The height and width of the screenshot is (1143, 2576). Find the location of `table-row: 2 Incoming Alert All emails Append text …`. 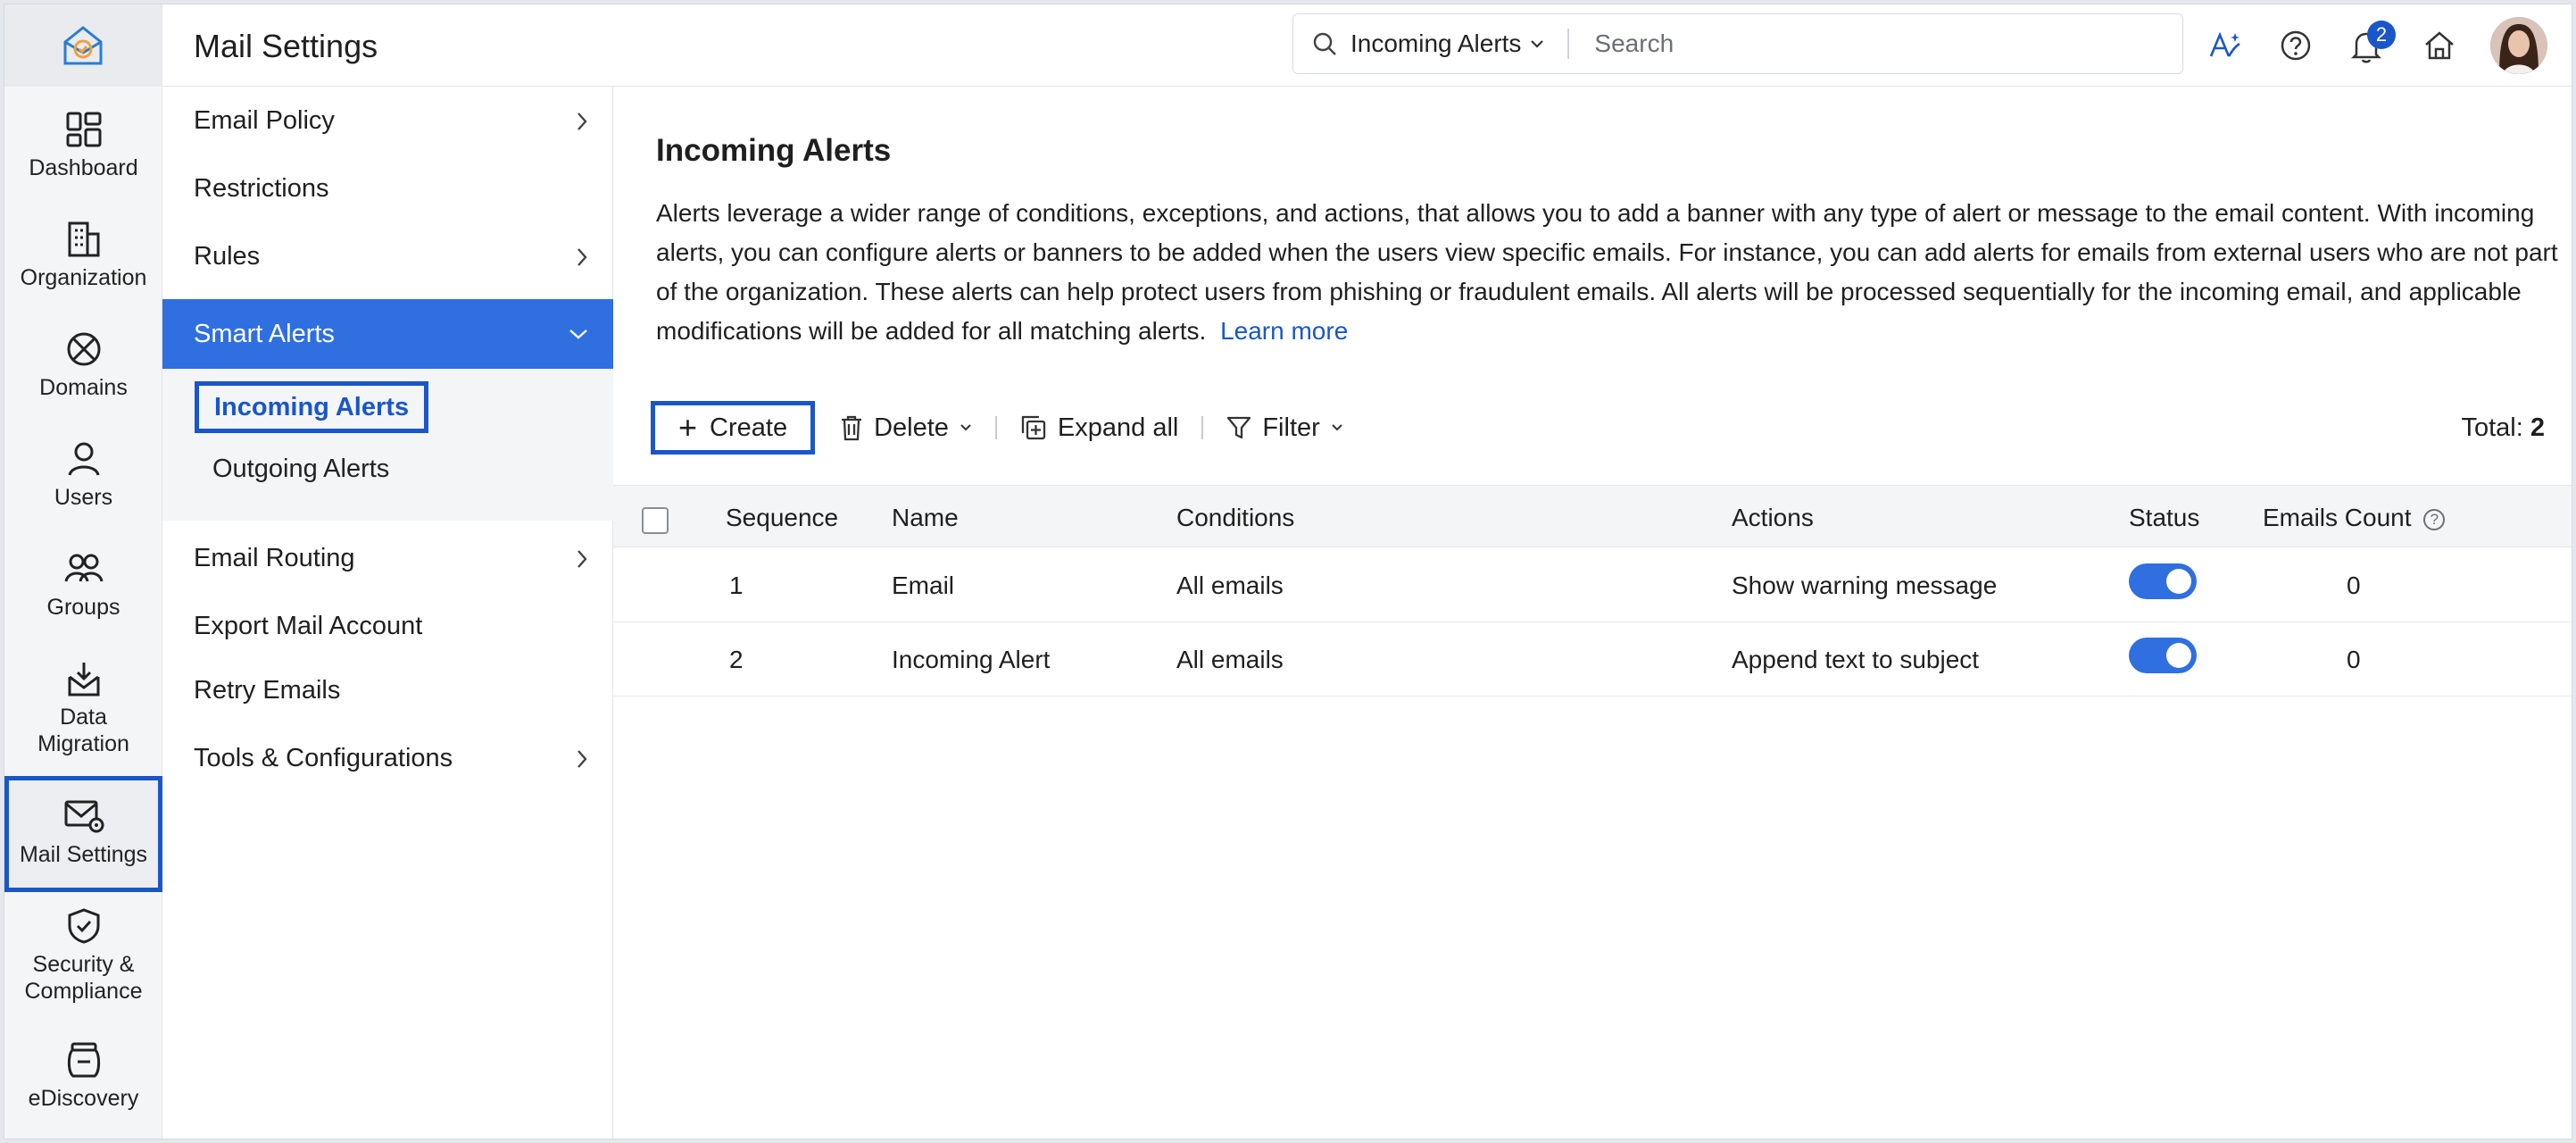

table-row: 2 Incoming Alert All emails Append text … is located at coordinates (1592, 659).